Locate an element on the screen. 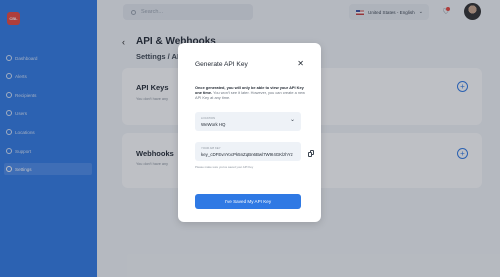 The image size is (500, 277). chevron-down-icon: ⌄ is located at coordinates (292, 120).